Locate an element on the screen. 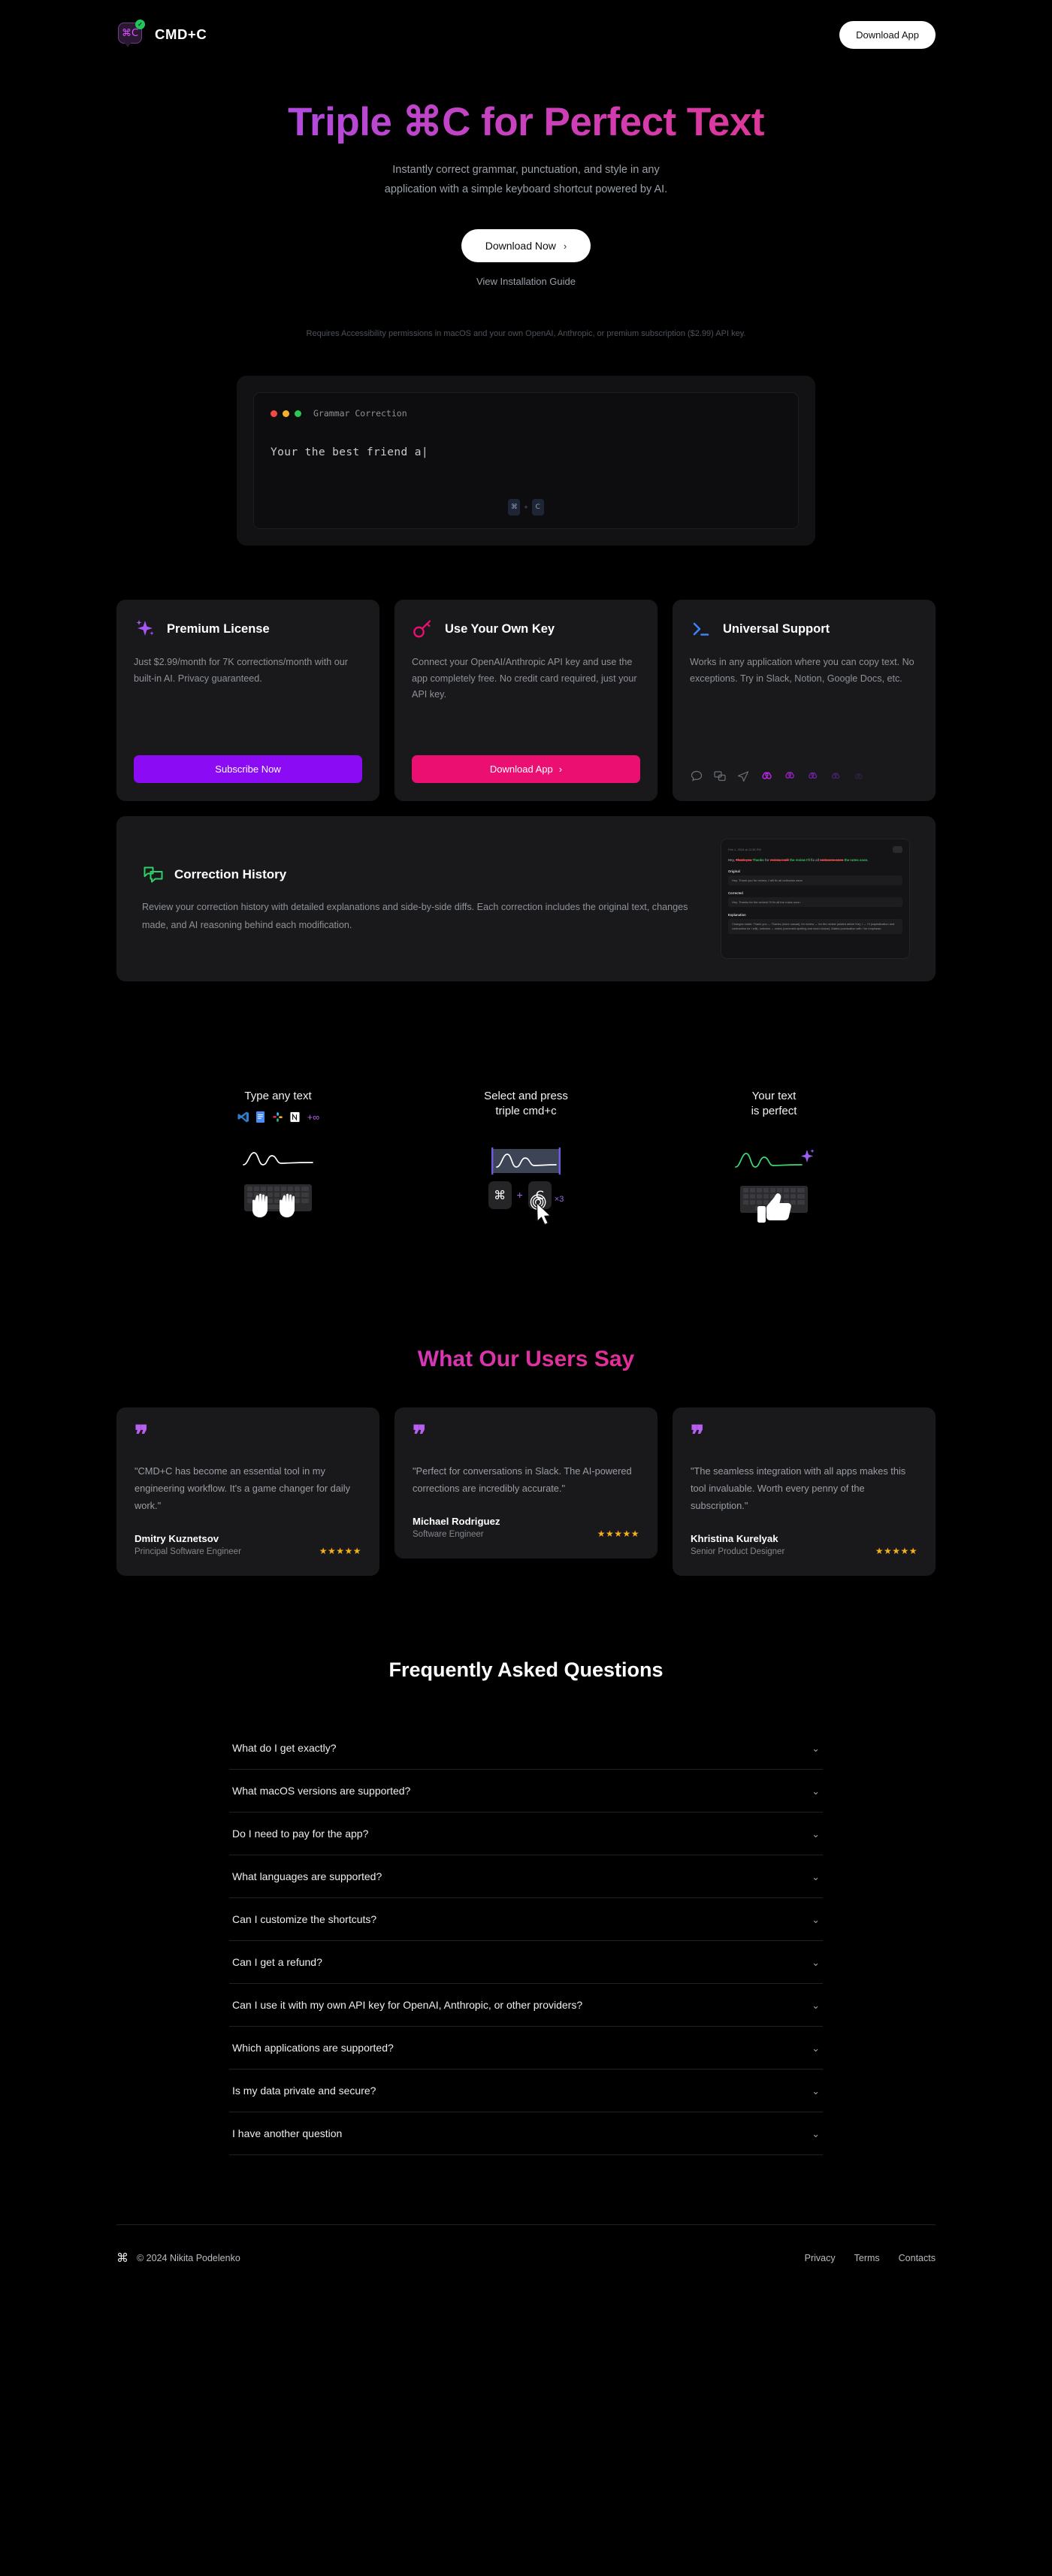 Image resolution: width=1052 pixels, height=2576 pixels. faq-item: Which applications are supported? ⌄ is located at coordinates (526, 2048).